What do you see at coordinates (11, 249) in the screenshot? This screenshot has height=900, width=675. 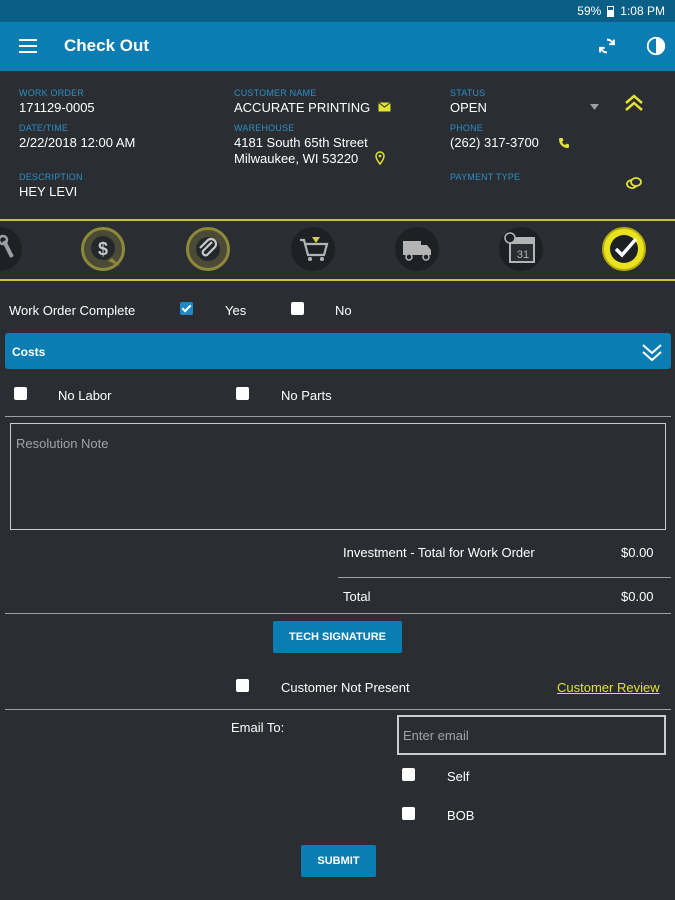 I see `wrench-icon` at bounding box center [11, 249].